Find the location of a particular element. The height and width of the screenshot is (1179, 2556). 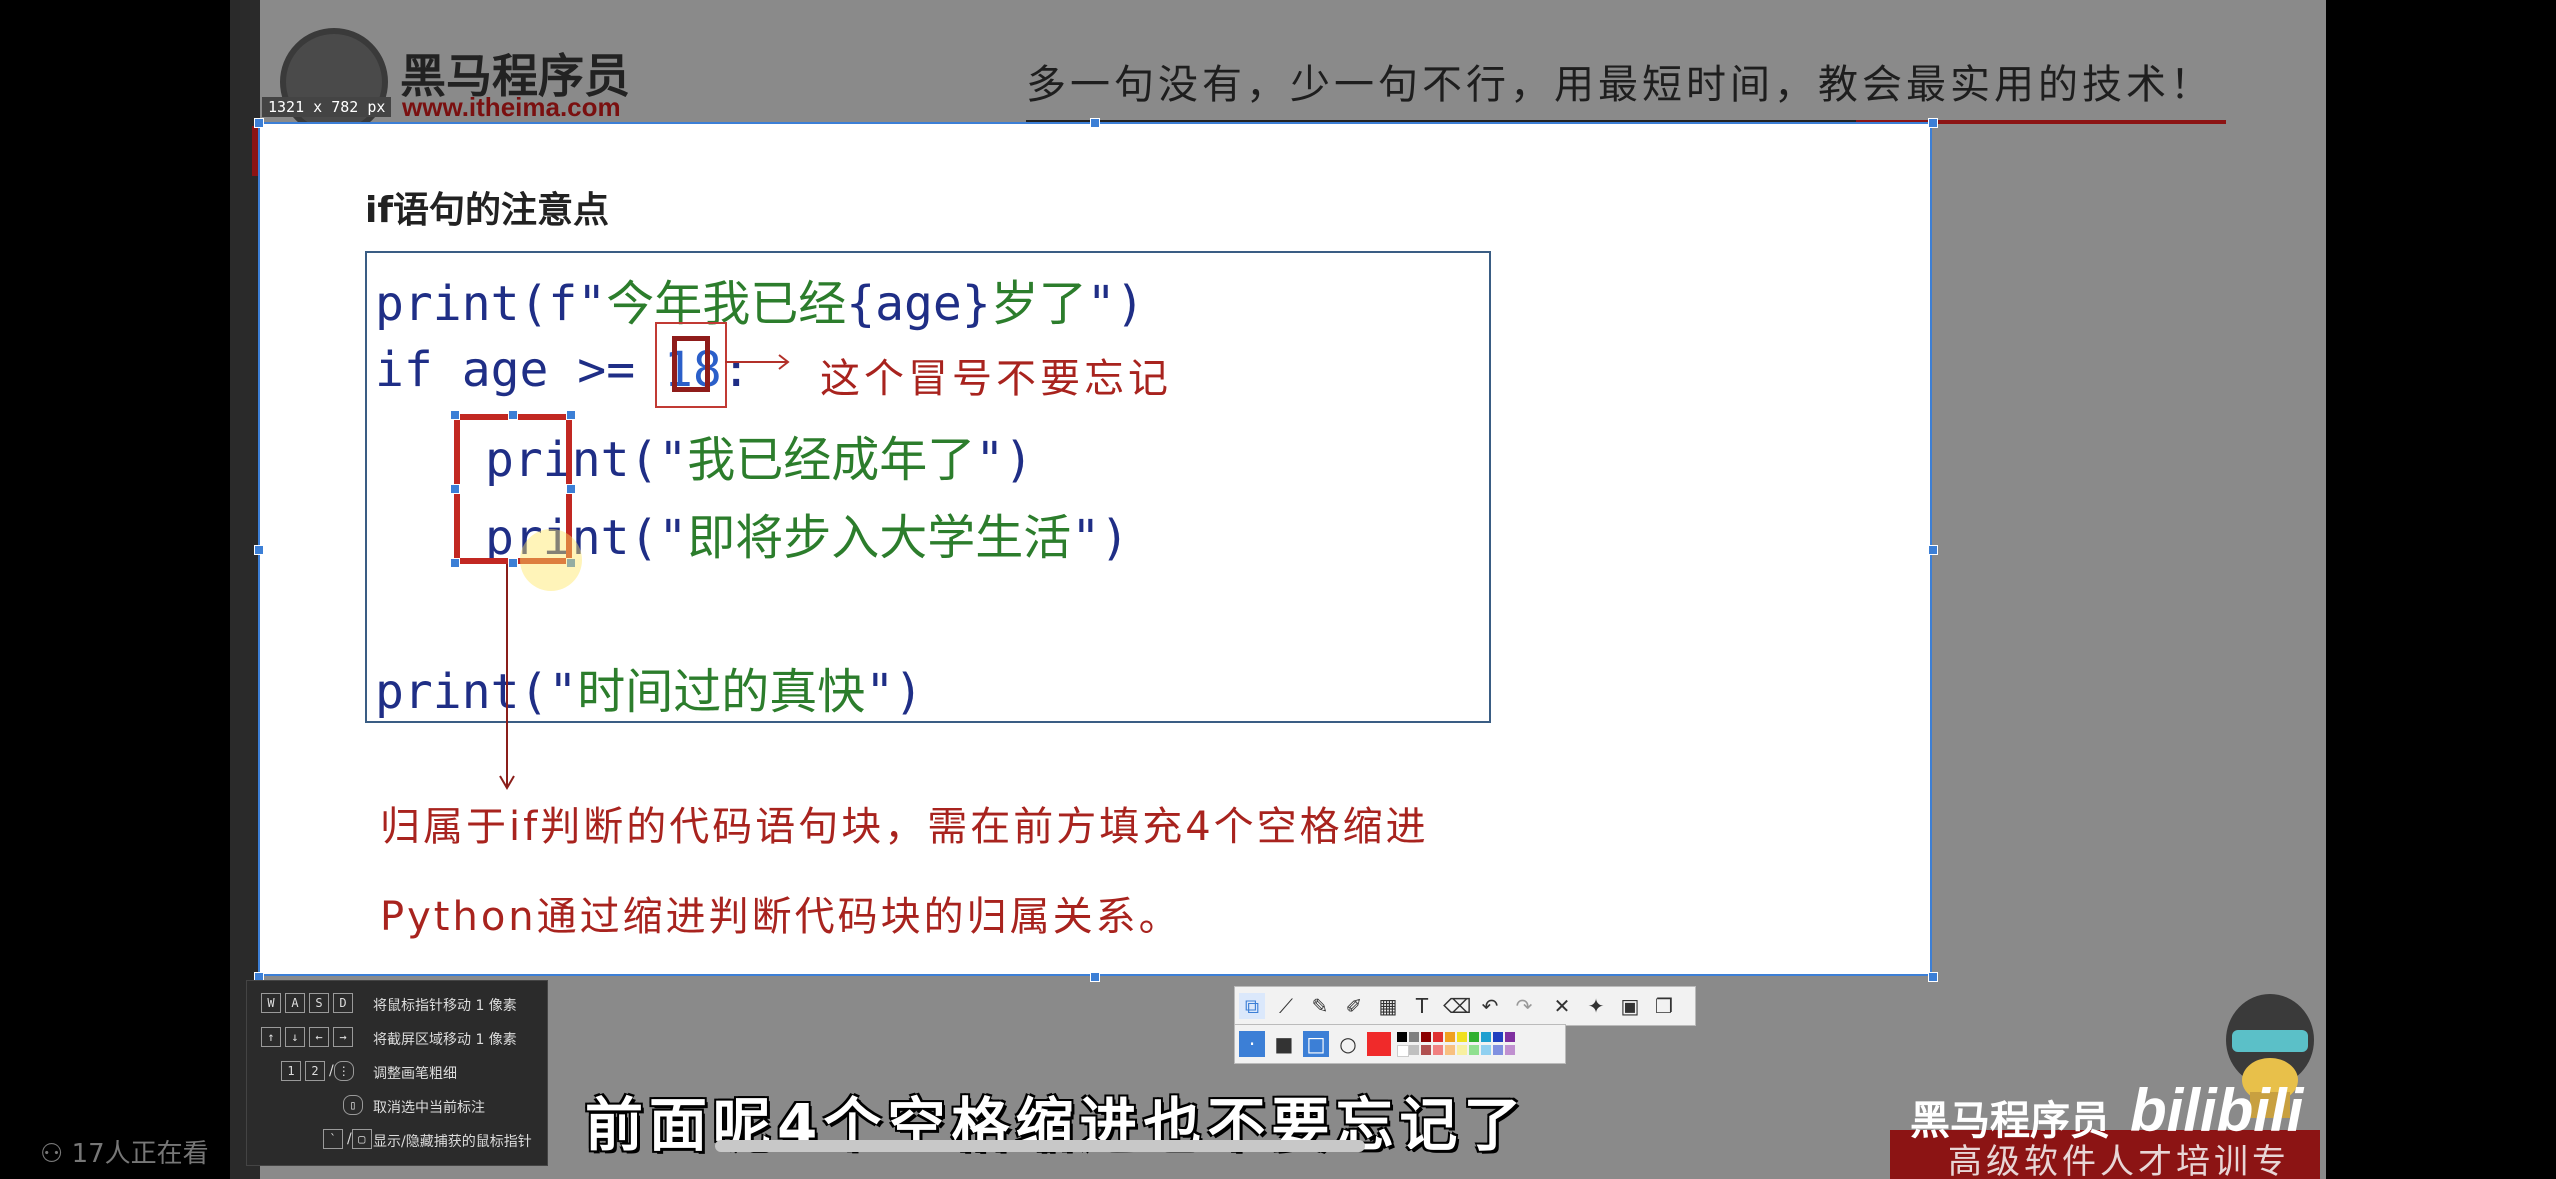

stroke-size-icon: · is located at coordinates (1252, 1044).